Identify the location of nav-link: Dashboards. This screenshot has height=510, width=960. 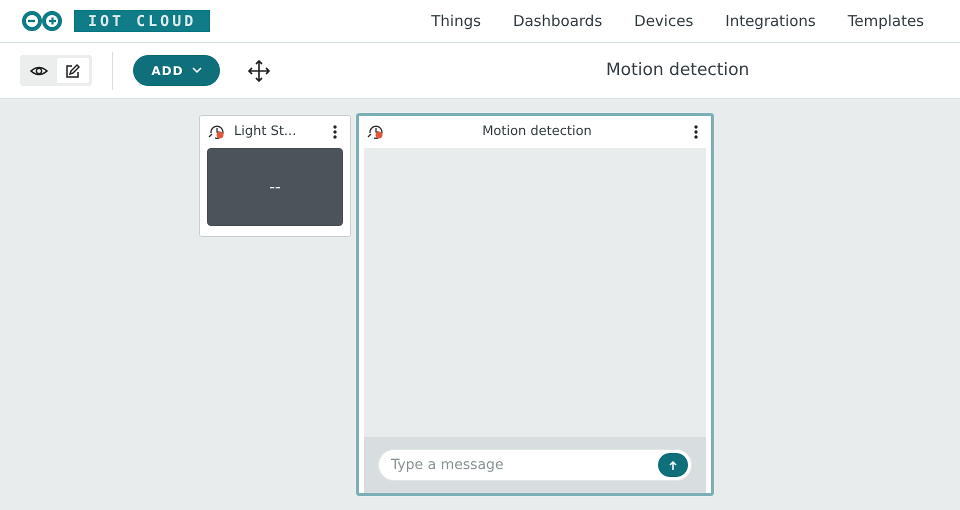
(557, 21).